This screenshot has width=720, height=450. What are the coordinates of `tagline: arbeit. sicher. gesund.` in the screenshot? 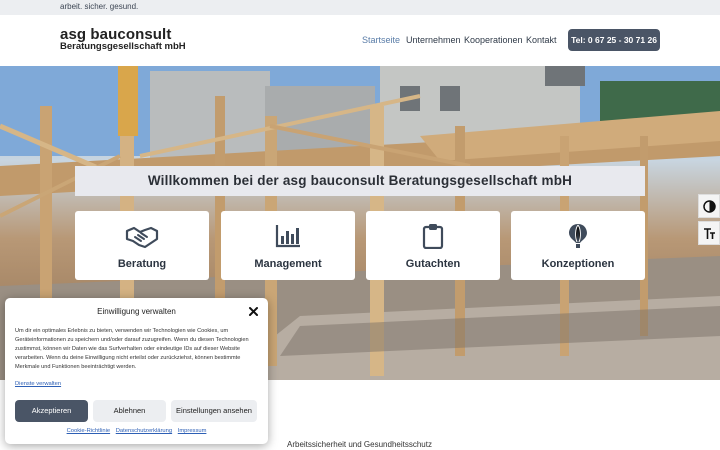 It's located at (99, 6).